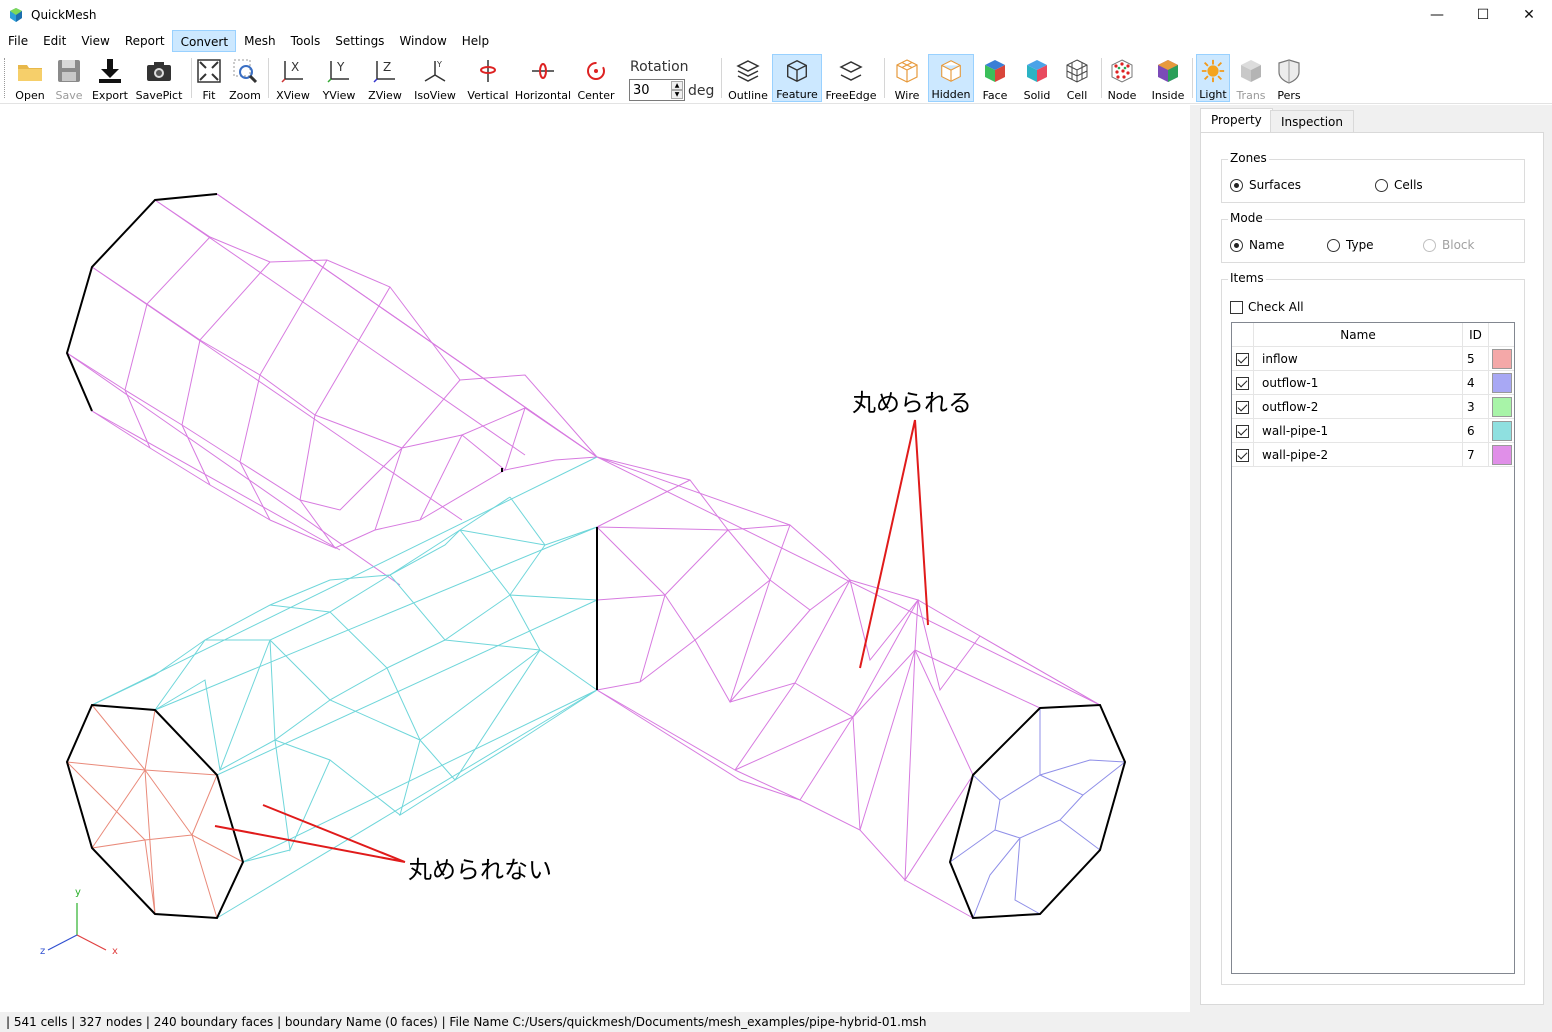  Describe the element at coordinates (1236, 121) in the screenshot. I see `tab-property: Property` at that location.